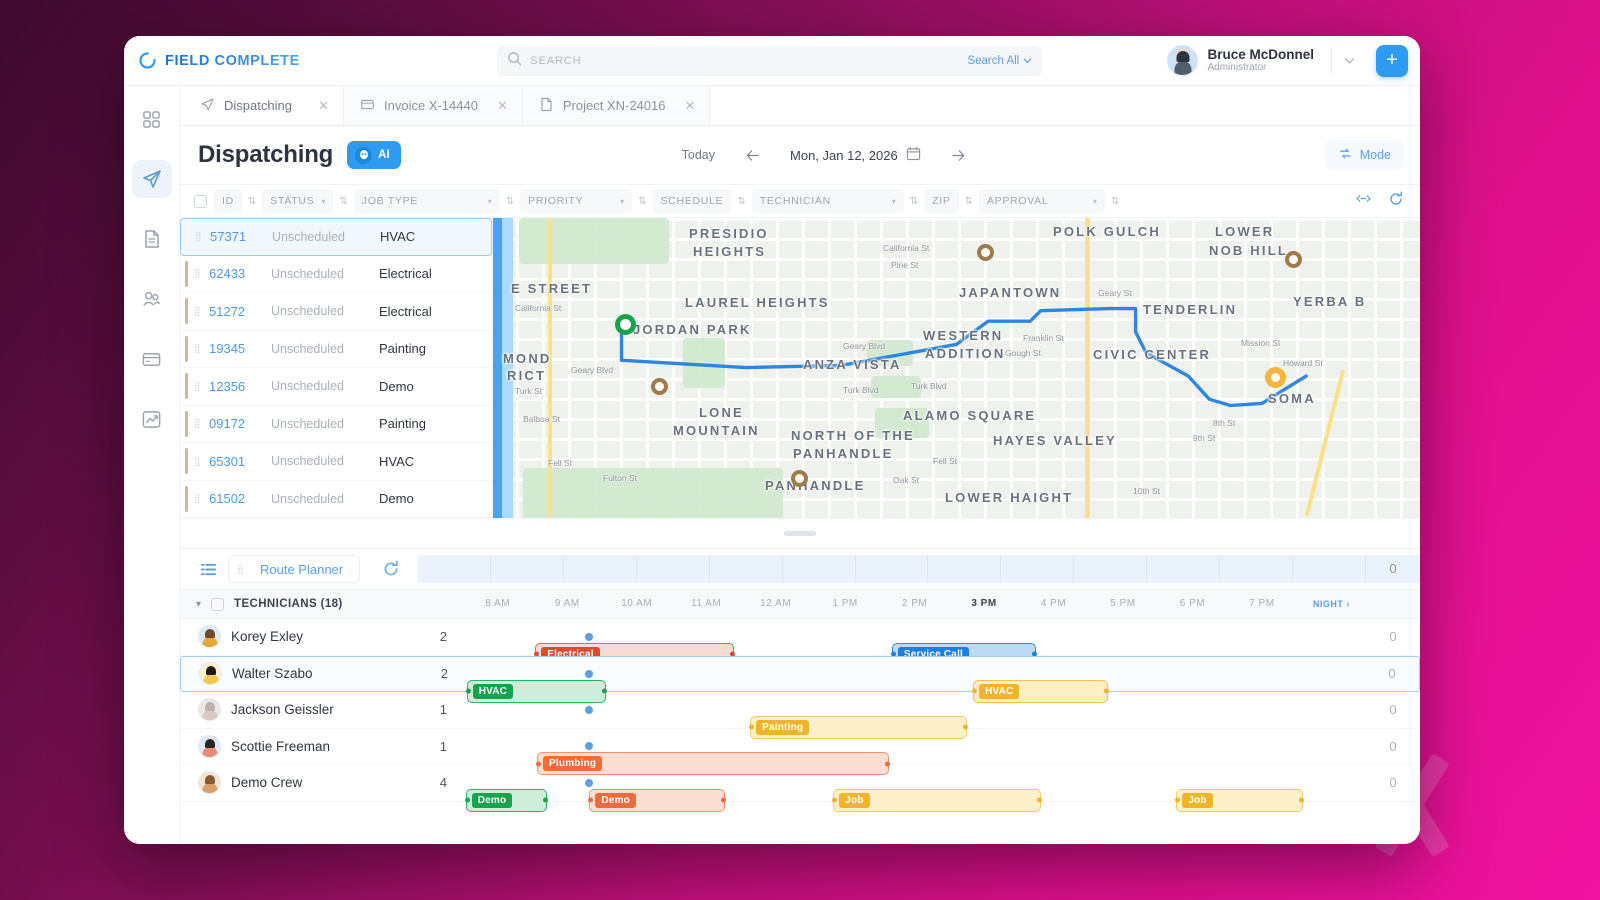  I want to click on search-scope-dropdown: Search All, so click(999, 61).